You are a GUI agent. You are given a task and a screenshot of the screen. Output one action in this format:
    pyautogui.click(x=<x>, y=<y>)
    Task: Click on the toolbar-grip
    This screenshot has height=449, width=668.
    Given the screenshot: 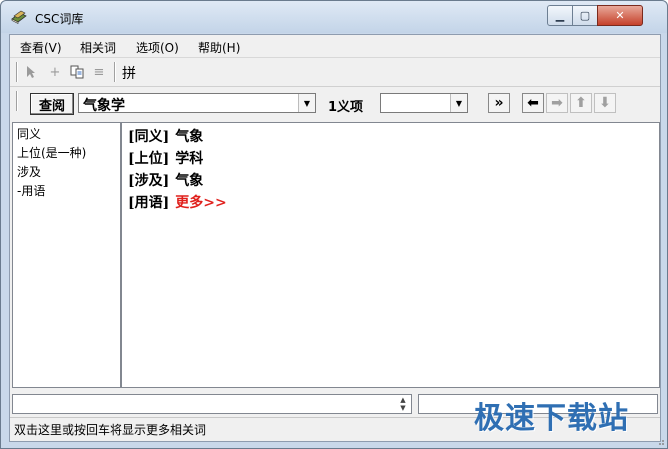 What is the action you would take?
    pyautogui.click(x=17, y=72)
    